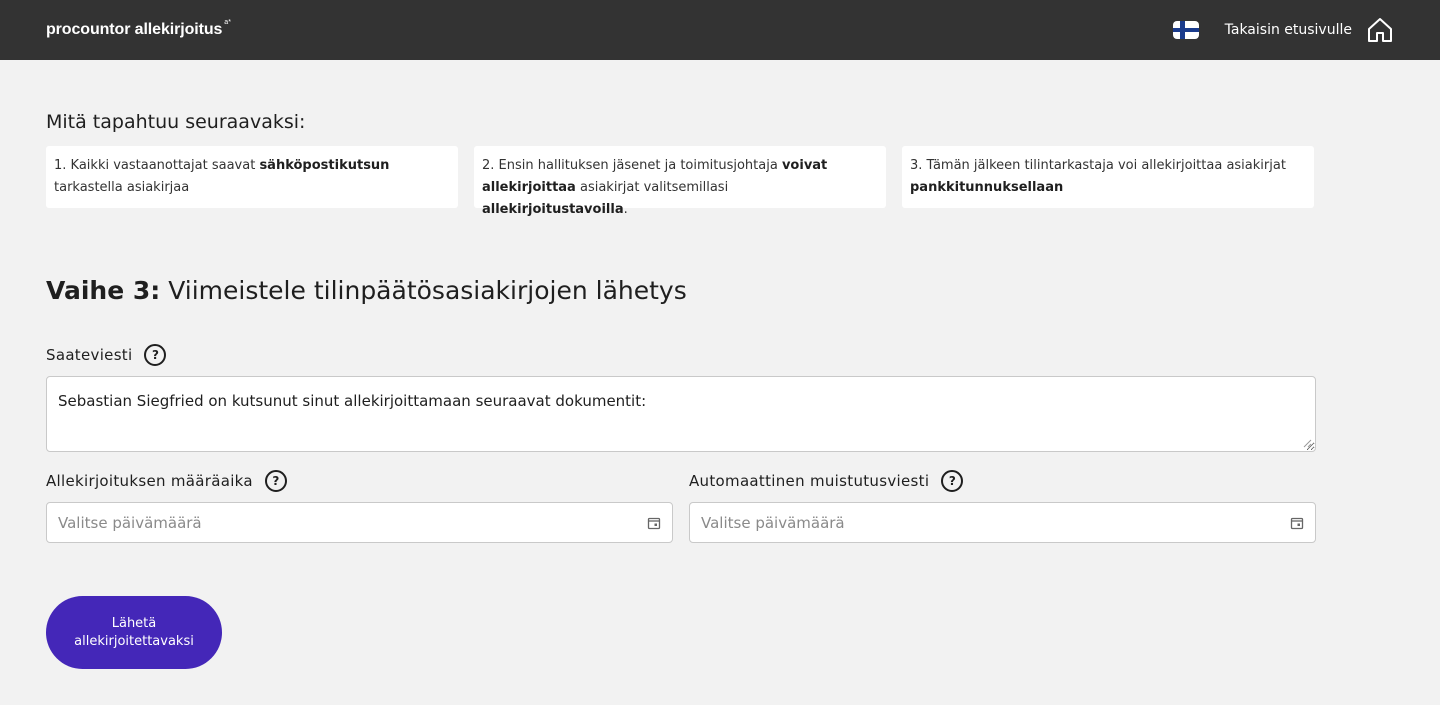 The height and width of the screenshot is (705, 1440). I want to click on reminder-label-text: Automaattinen muistutusviesti, so click(809, 481).